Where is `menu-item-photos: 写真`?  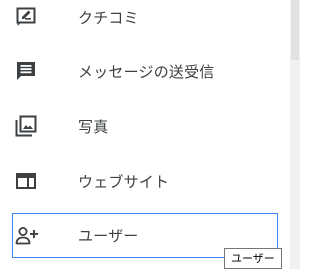
menu-item-photos: 写真 is located at coordinates (139, 126).